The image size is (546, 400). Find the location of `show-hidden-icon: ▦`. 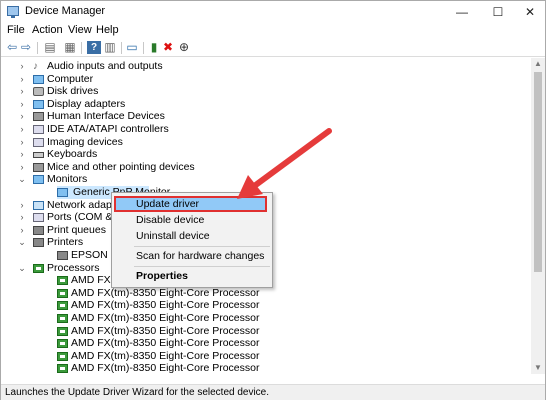

show-hidden-icon: ▦ is located at coordinates (70, 47).